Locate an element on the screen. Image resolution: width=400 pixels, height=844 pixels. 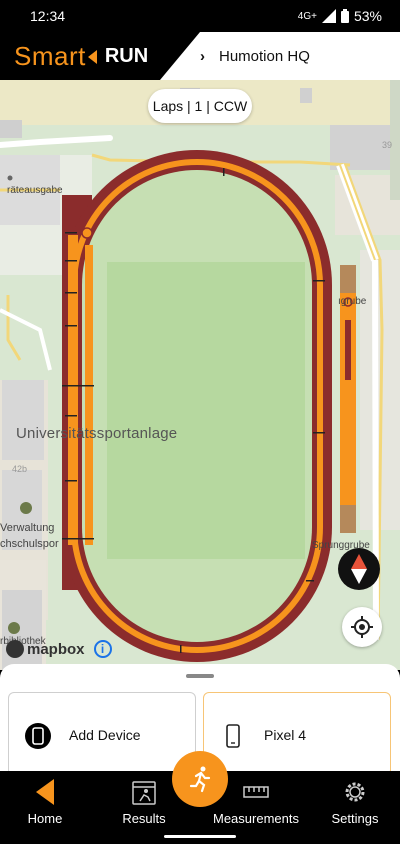
nav-settings: Settings is located at coordinates (355, 802).